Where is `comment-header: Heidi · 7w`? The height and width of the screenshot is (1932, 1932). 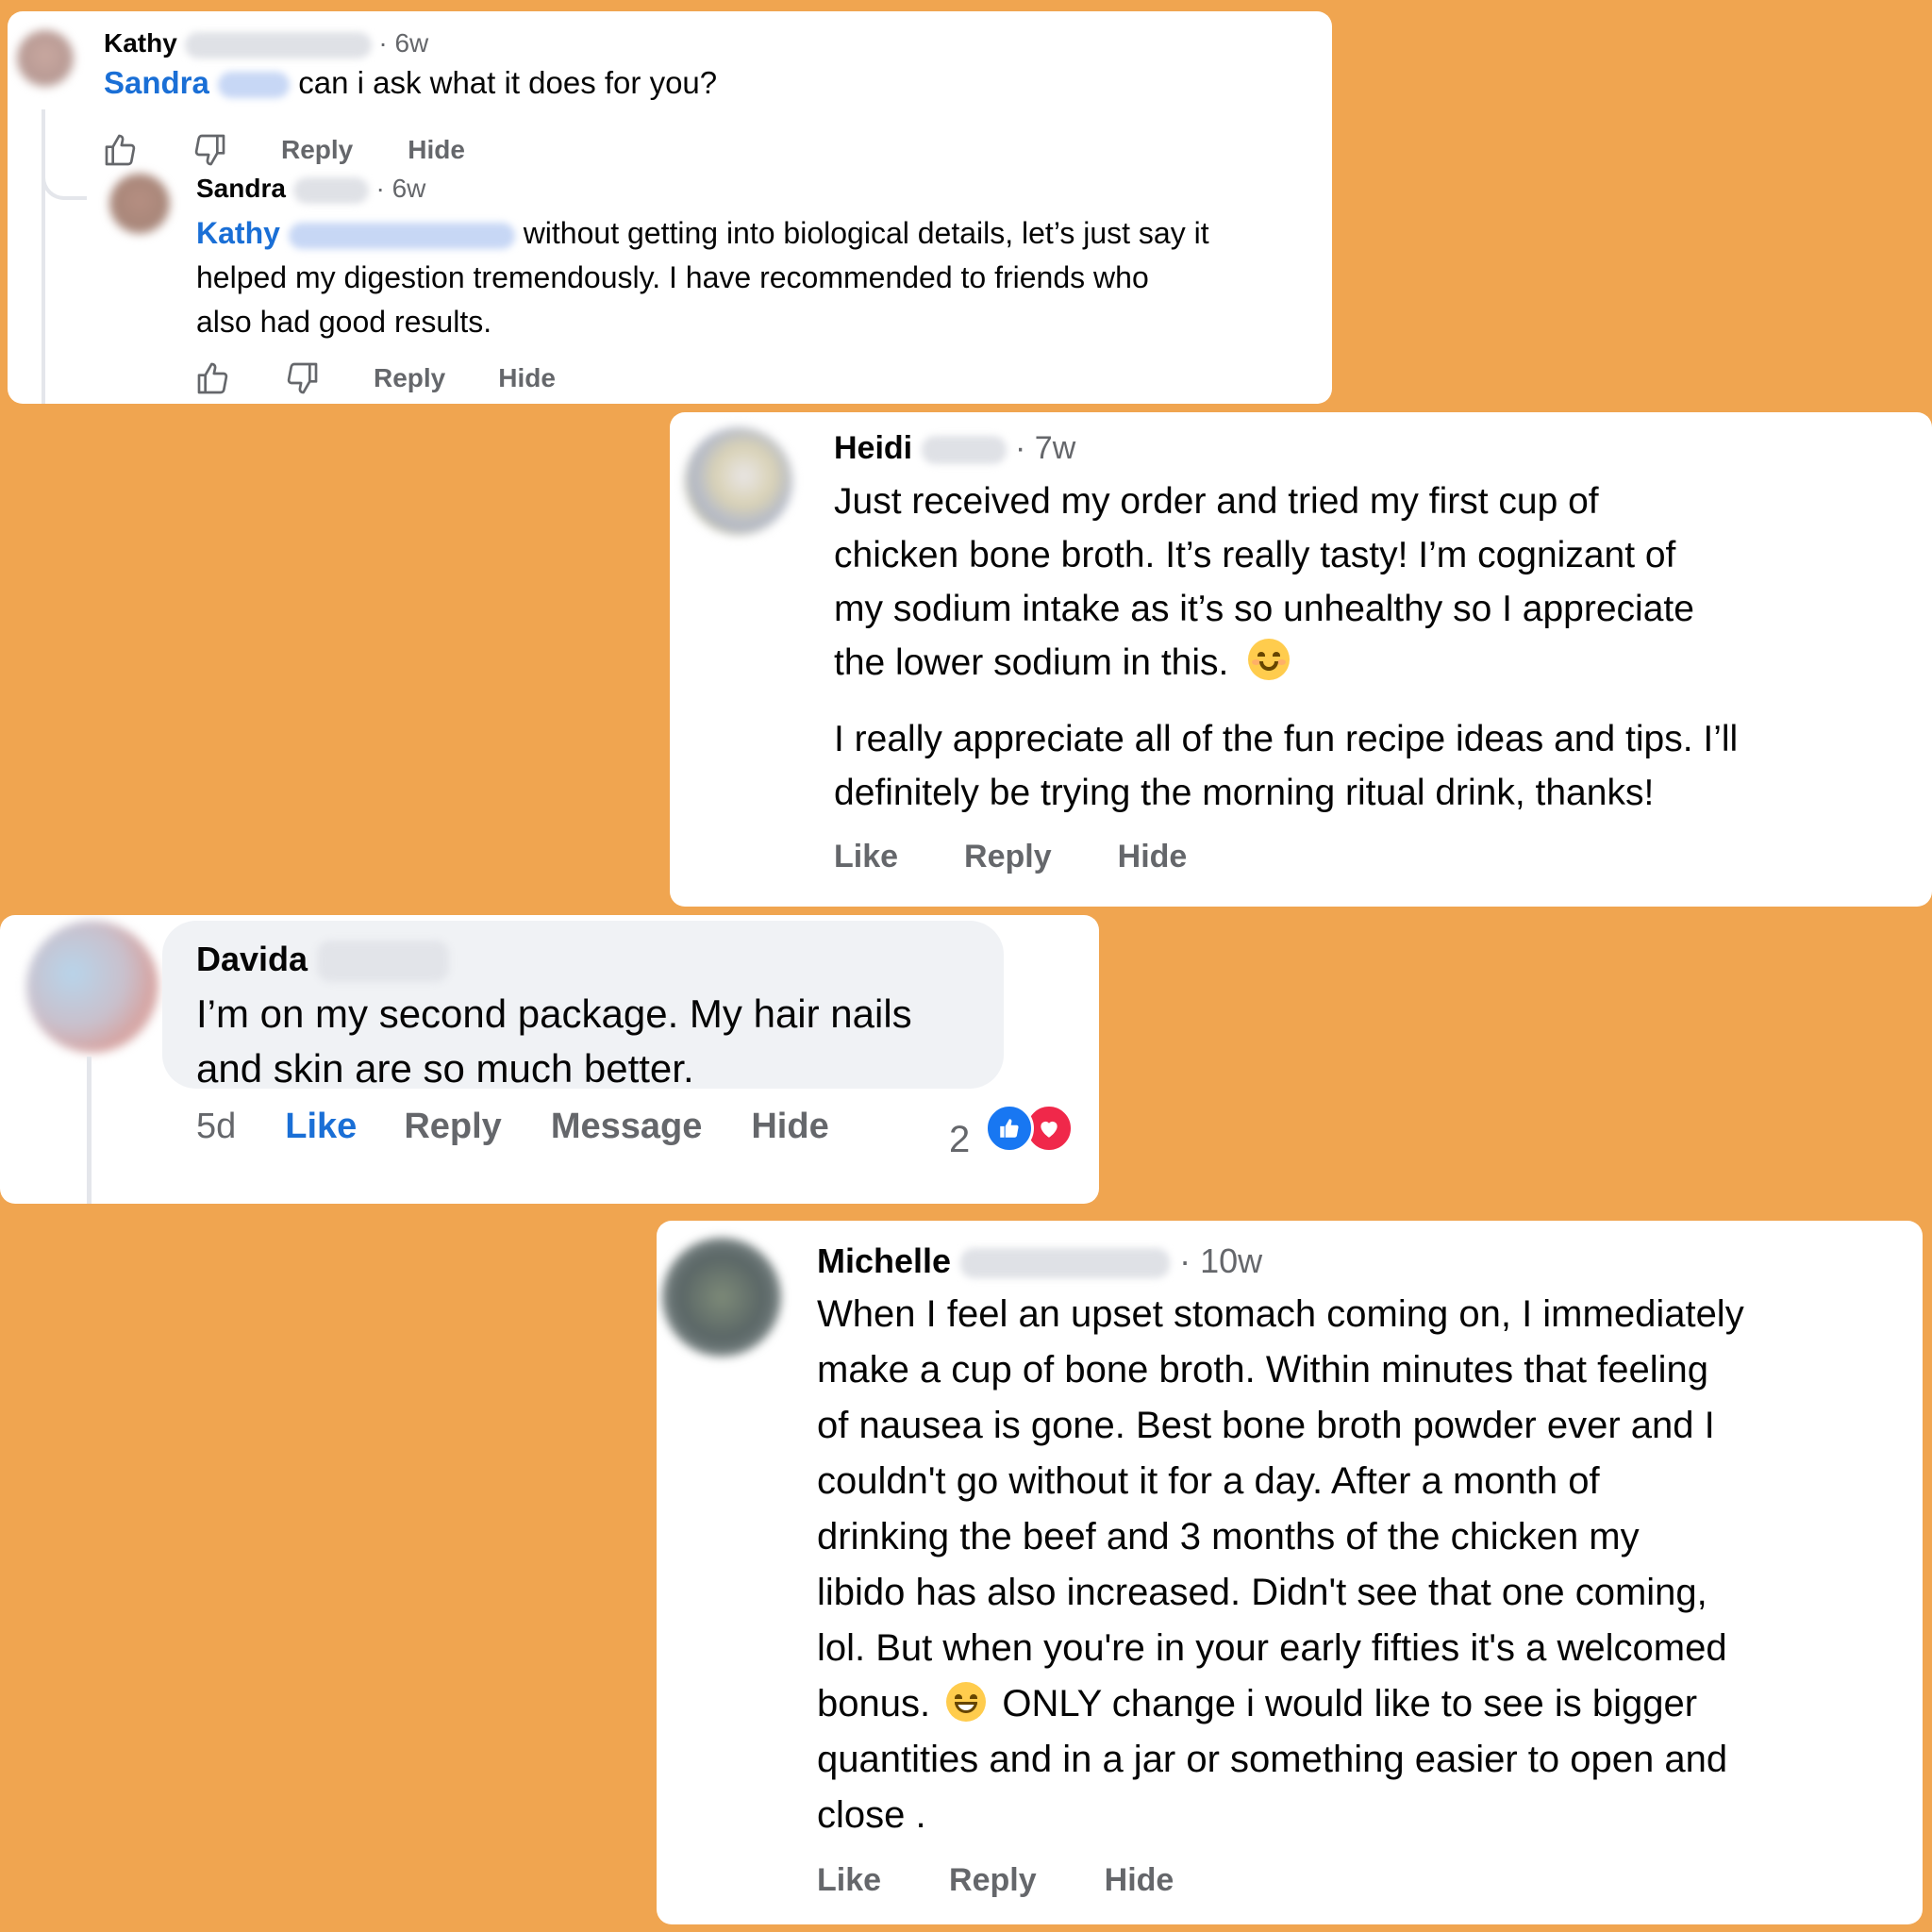 comment-header: Heidi · 7w is located at coordinates (954, 448).